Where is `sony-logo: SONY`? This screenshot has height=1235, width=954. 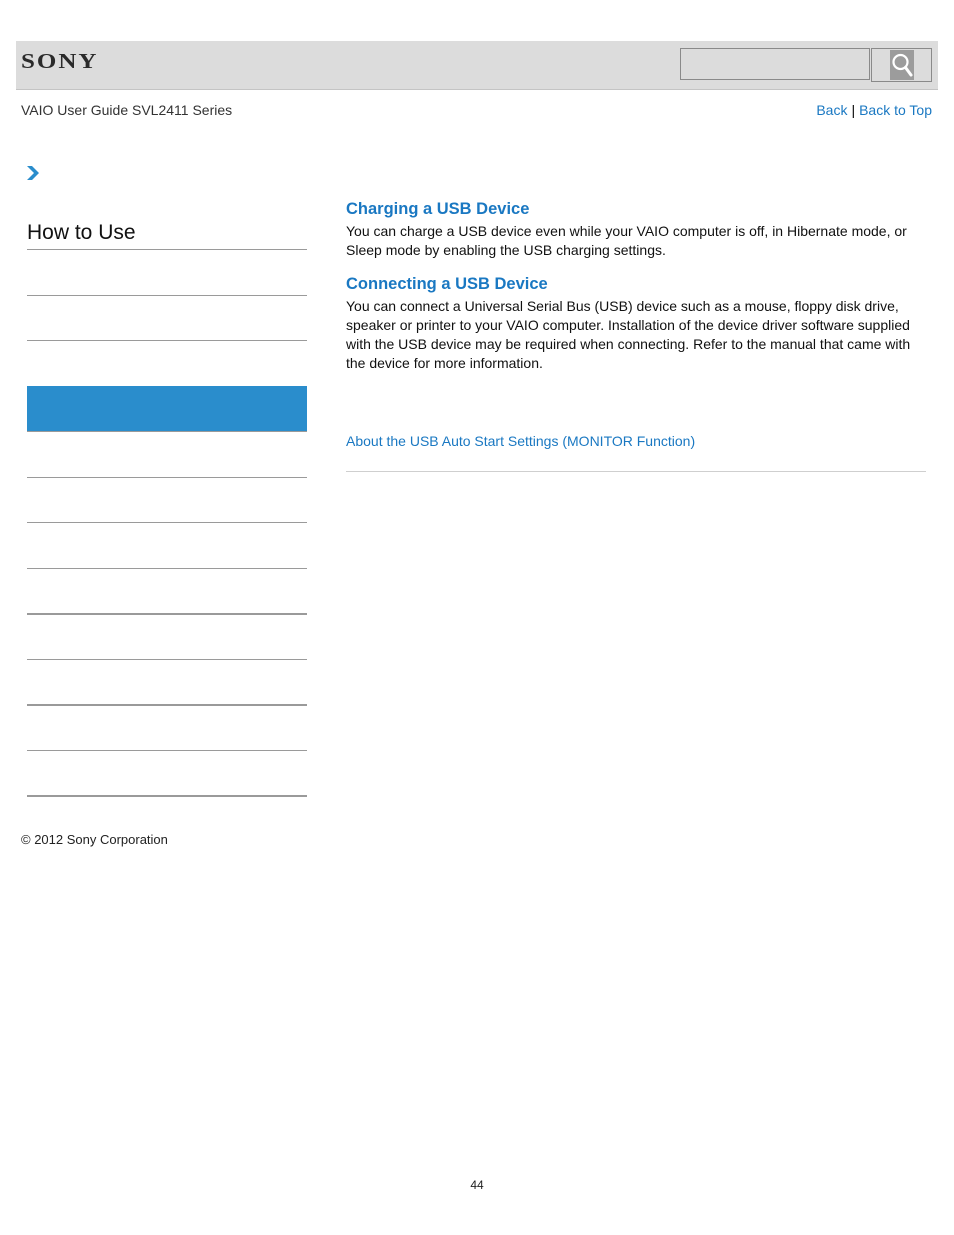 sony-logo: SONY is located at coordinates (59, 62).